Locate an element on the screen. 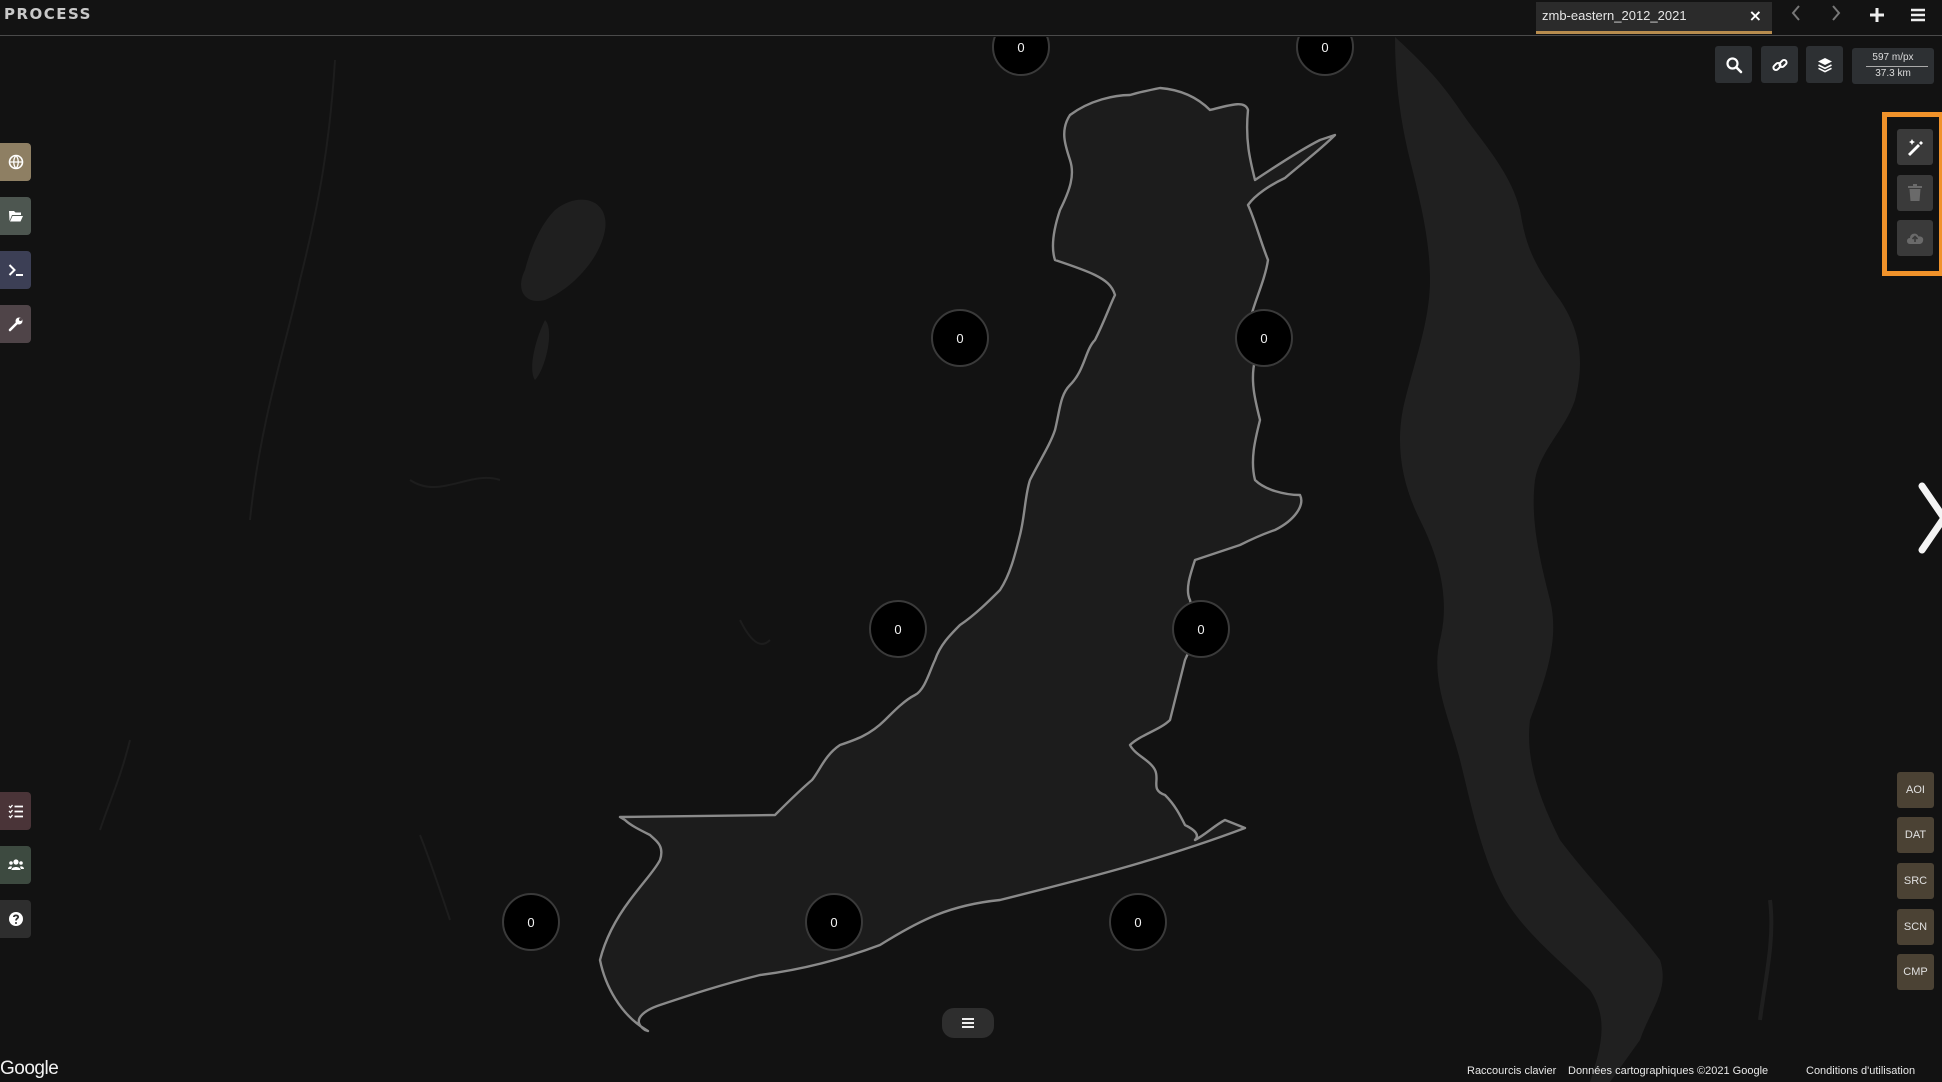 This screenshot has width=1942, height=1082. cluster-f: 0 is located at coordinates (1201, 629).